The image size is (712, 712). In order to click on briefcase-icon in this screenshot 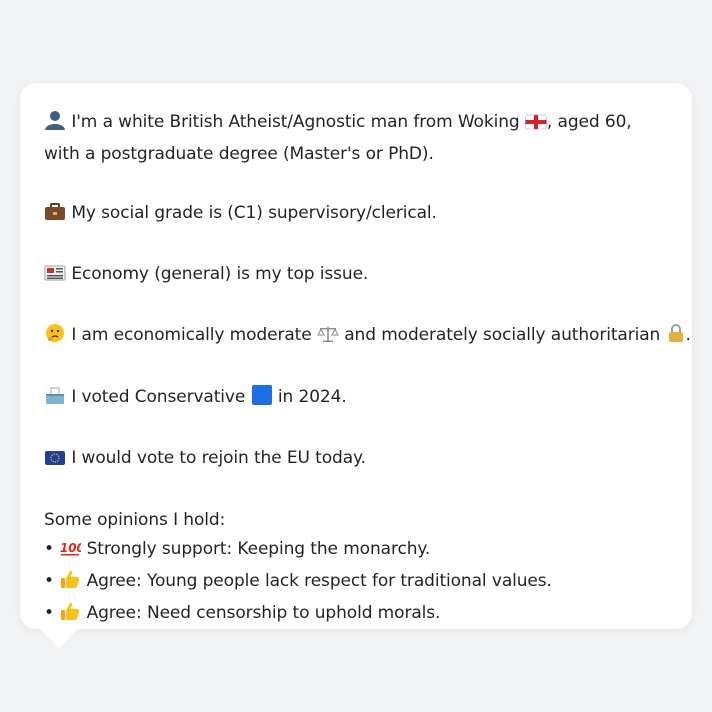, I will do `click(55, 216)`.